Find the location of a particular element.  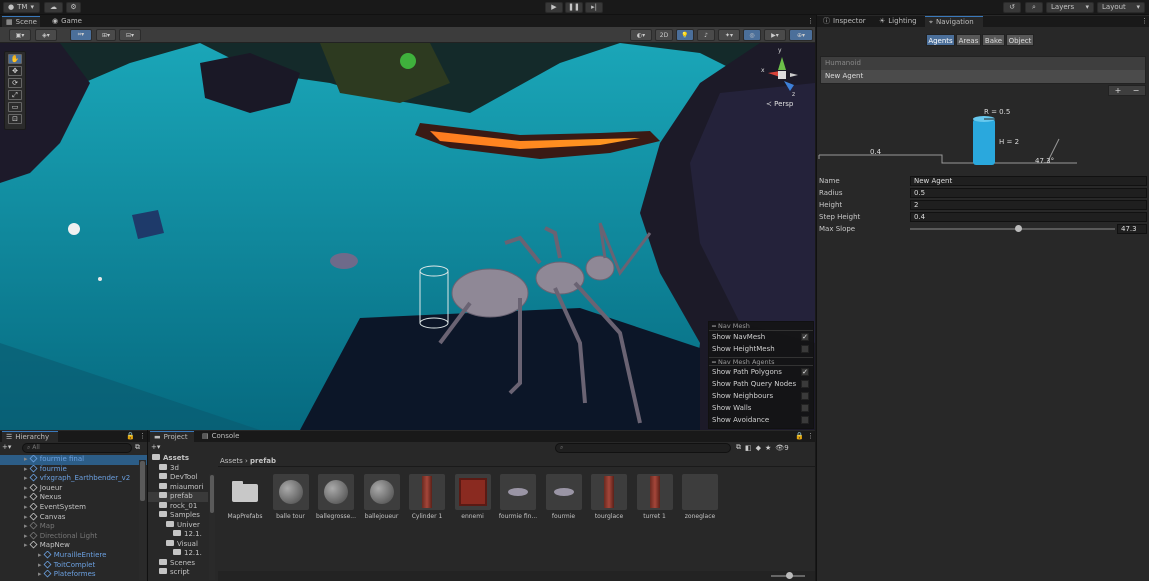

lighting-toggle-icon: 💡 is located at coordinates (685, 35).